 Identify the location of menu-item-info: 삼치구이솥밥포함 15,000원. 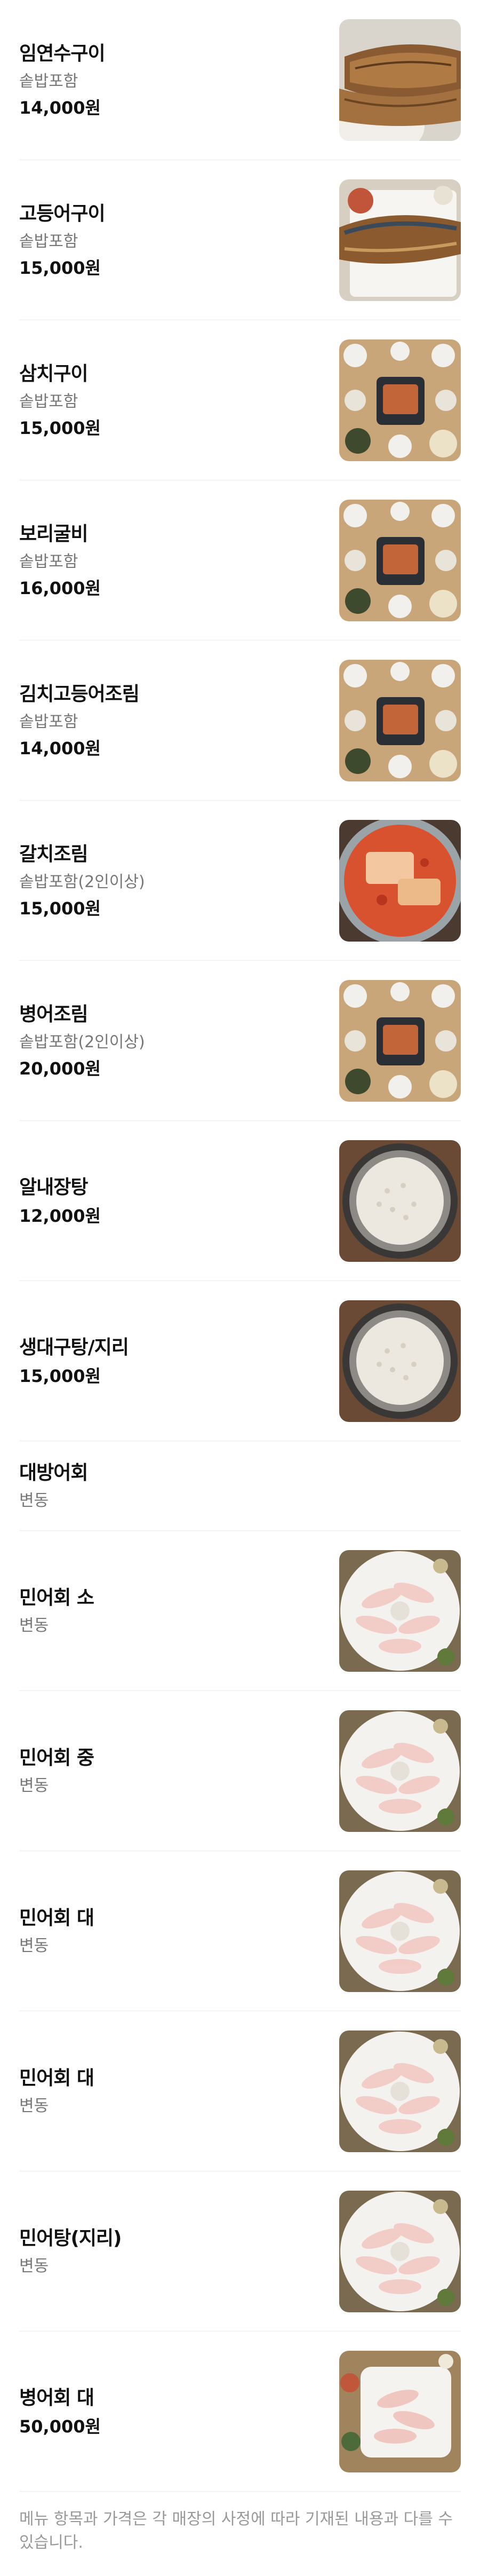
(60, 400).